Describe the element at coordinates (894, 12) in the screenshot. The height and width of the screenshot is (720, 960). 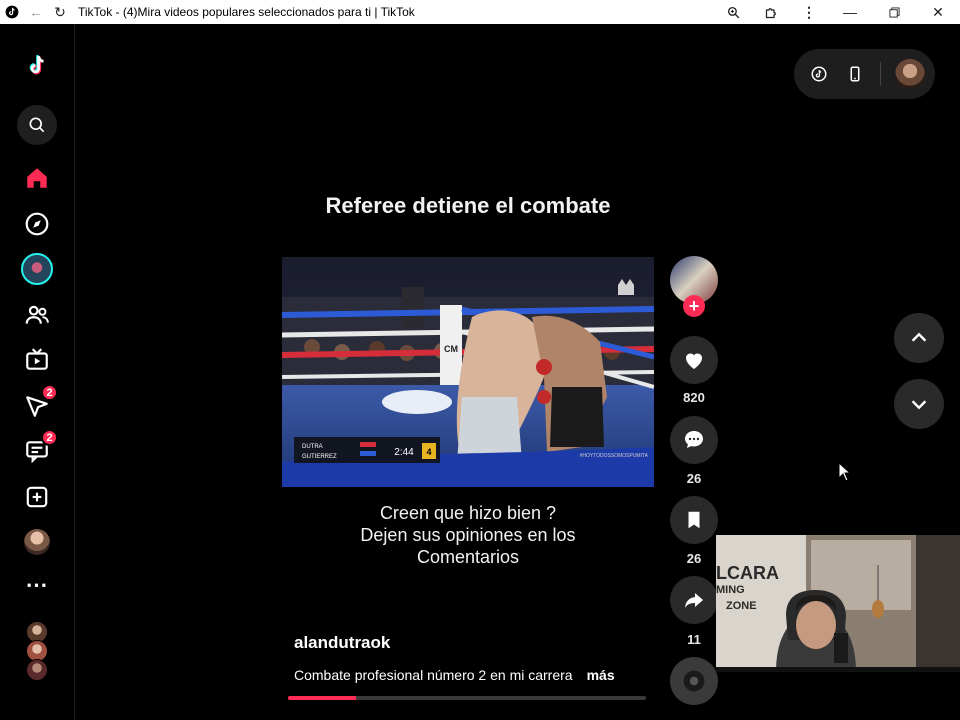
I see `restore-button` at that location.